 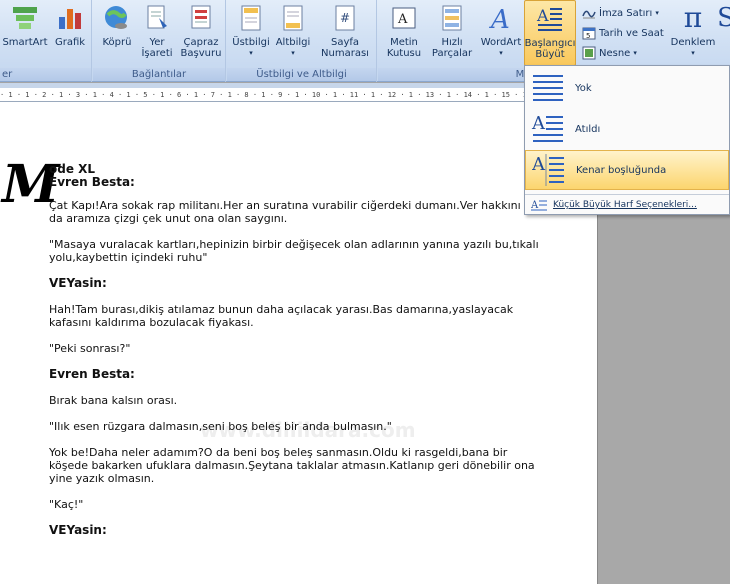 I want to click on drop-cap-icon: A, so click(x=550, y=19).